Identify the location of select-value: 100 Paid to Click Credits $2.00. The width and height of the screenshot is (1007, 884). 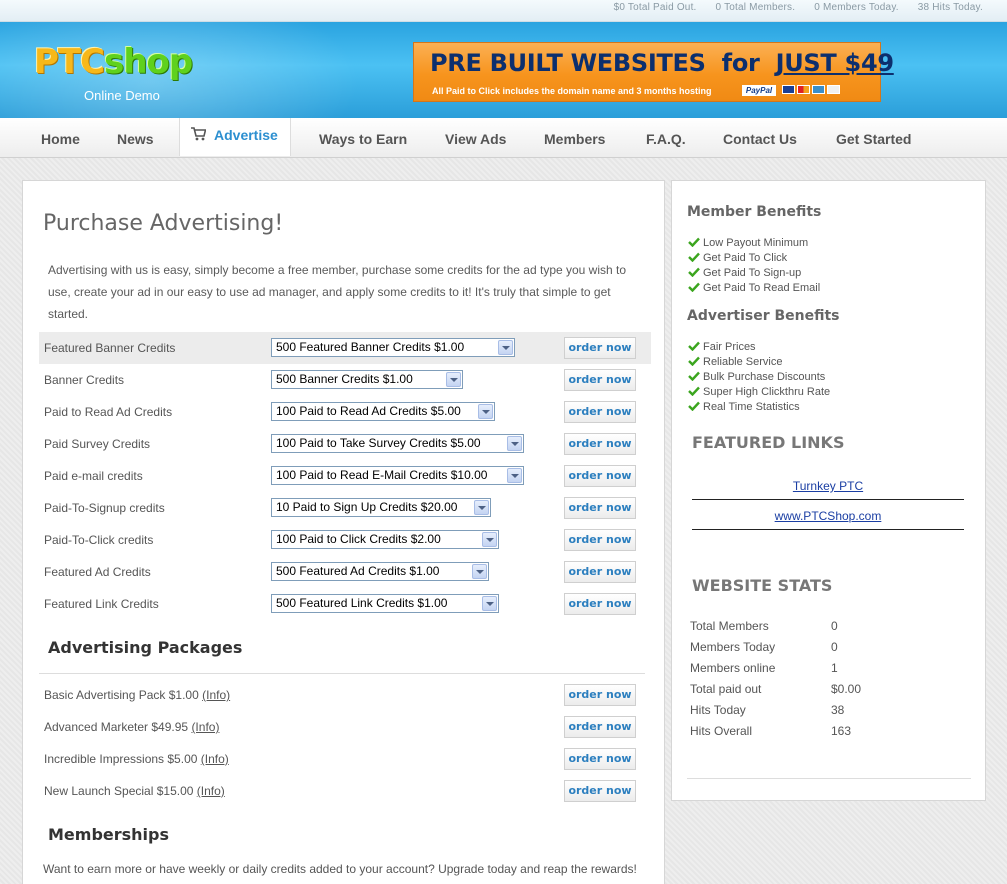
(358, 539).